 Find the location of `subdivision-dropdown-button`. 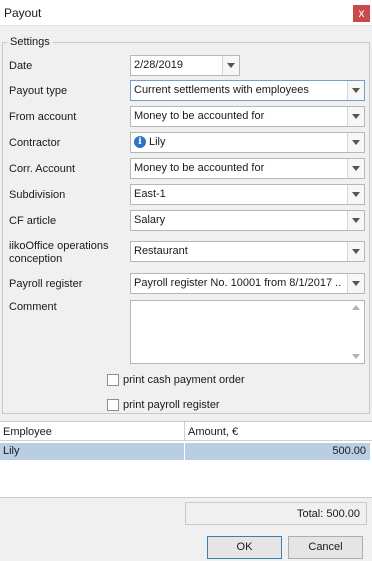

subdivision-dropdown-button is located at coordinates (355, 194).